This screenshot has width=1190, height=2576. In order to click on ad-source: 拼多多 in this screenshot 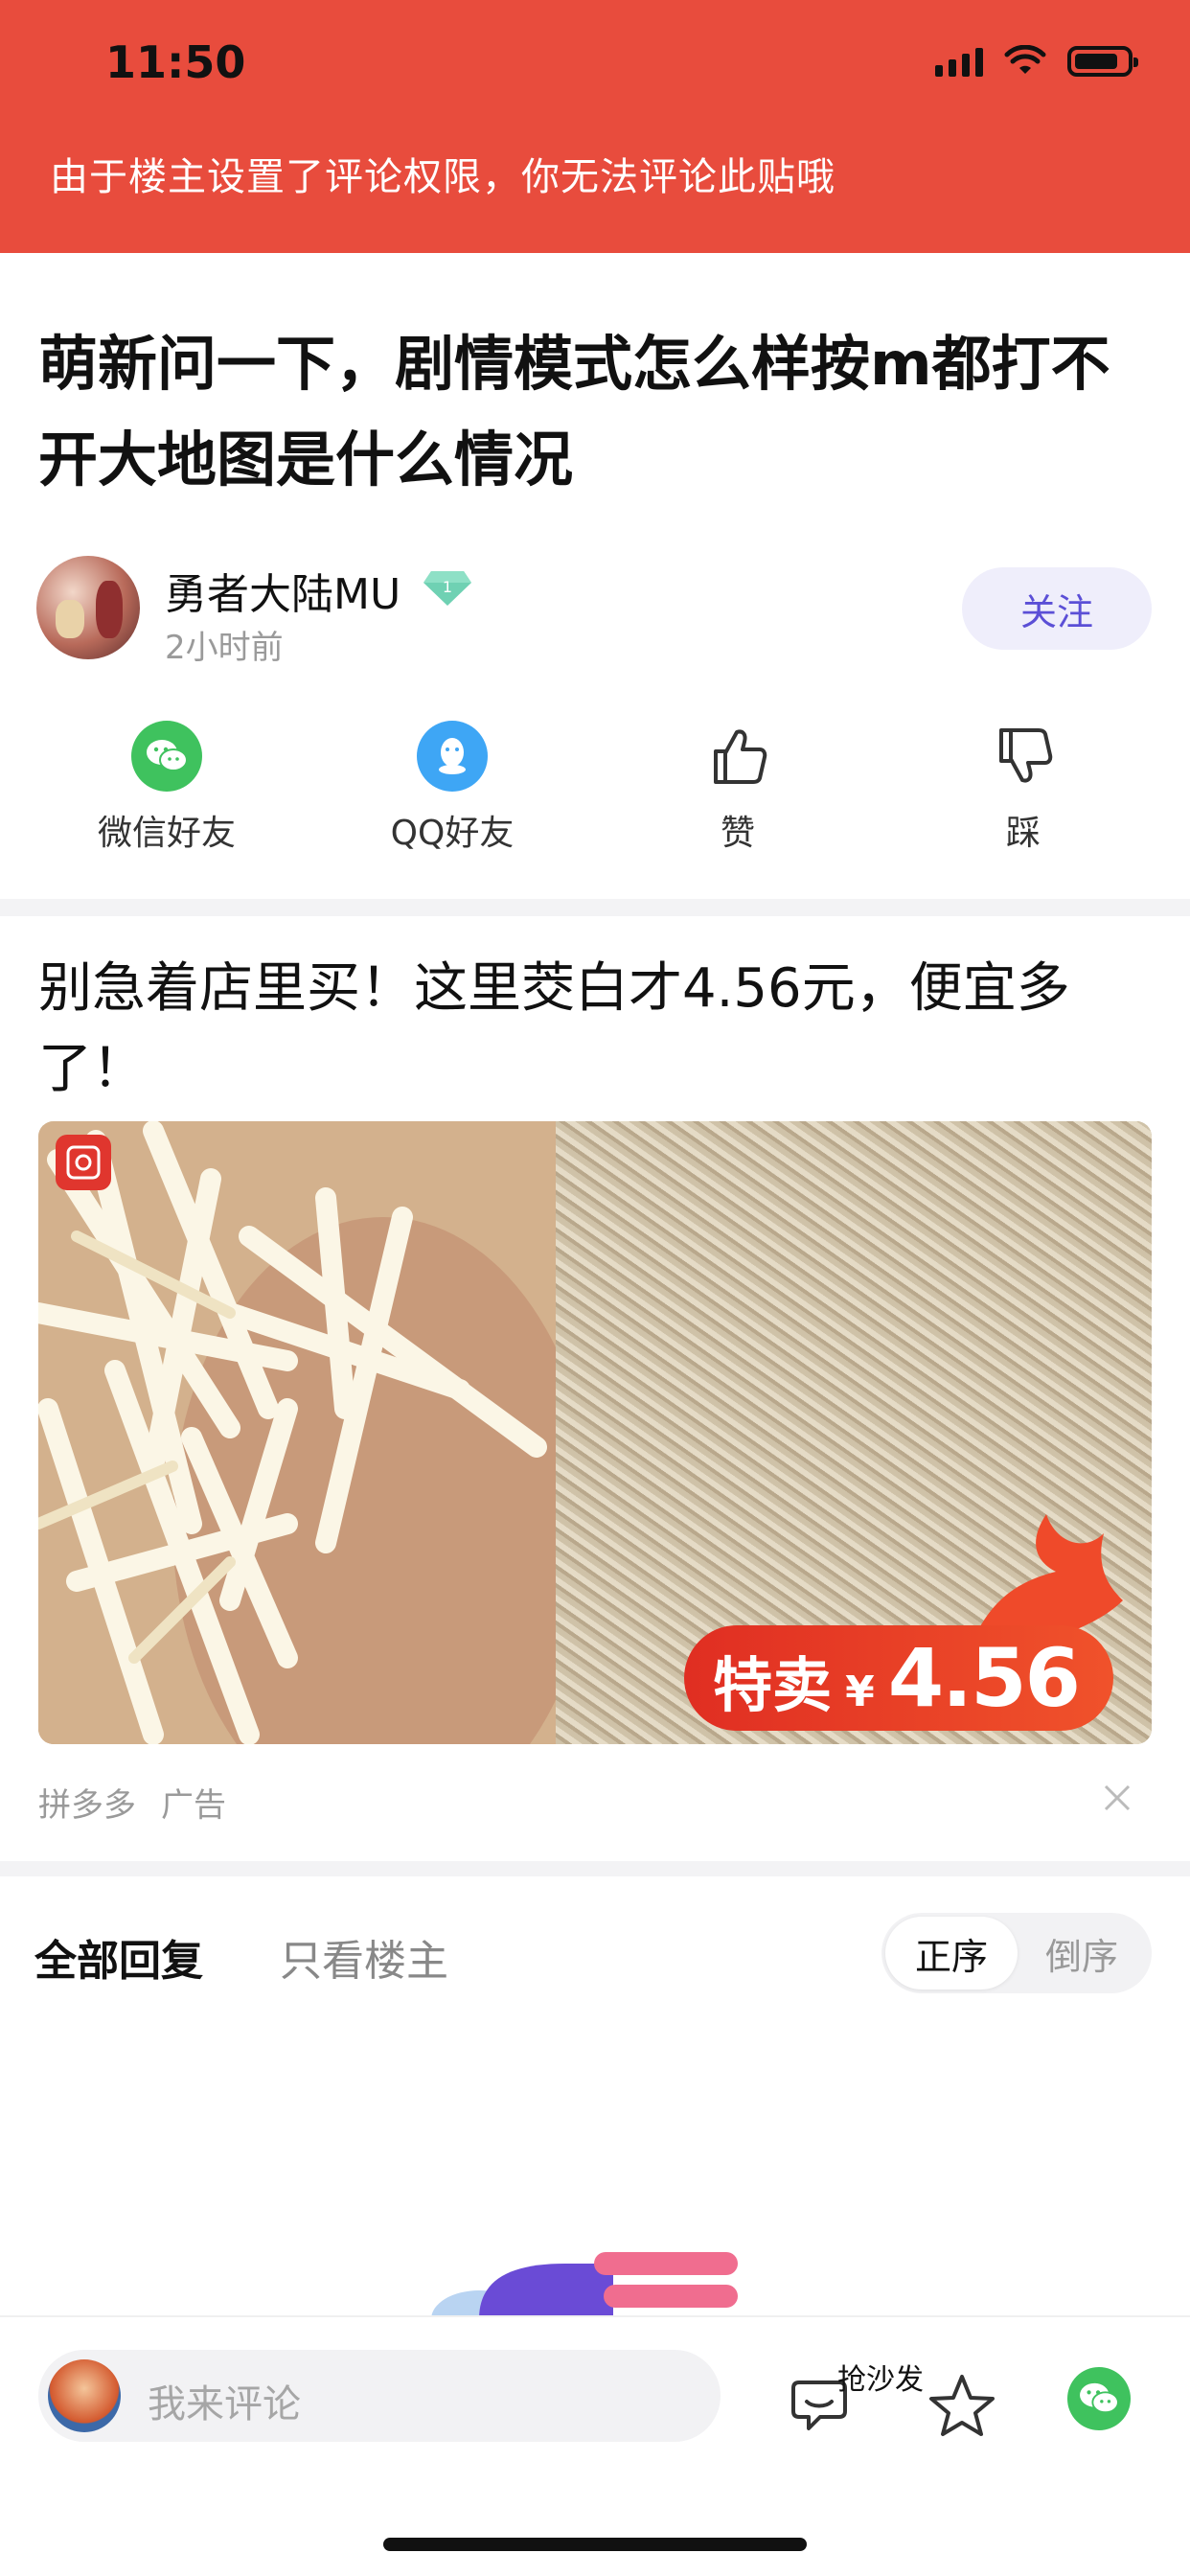, I will do `click(87, 1805)`.